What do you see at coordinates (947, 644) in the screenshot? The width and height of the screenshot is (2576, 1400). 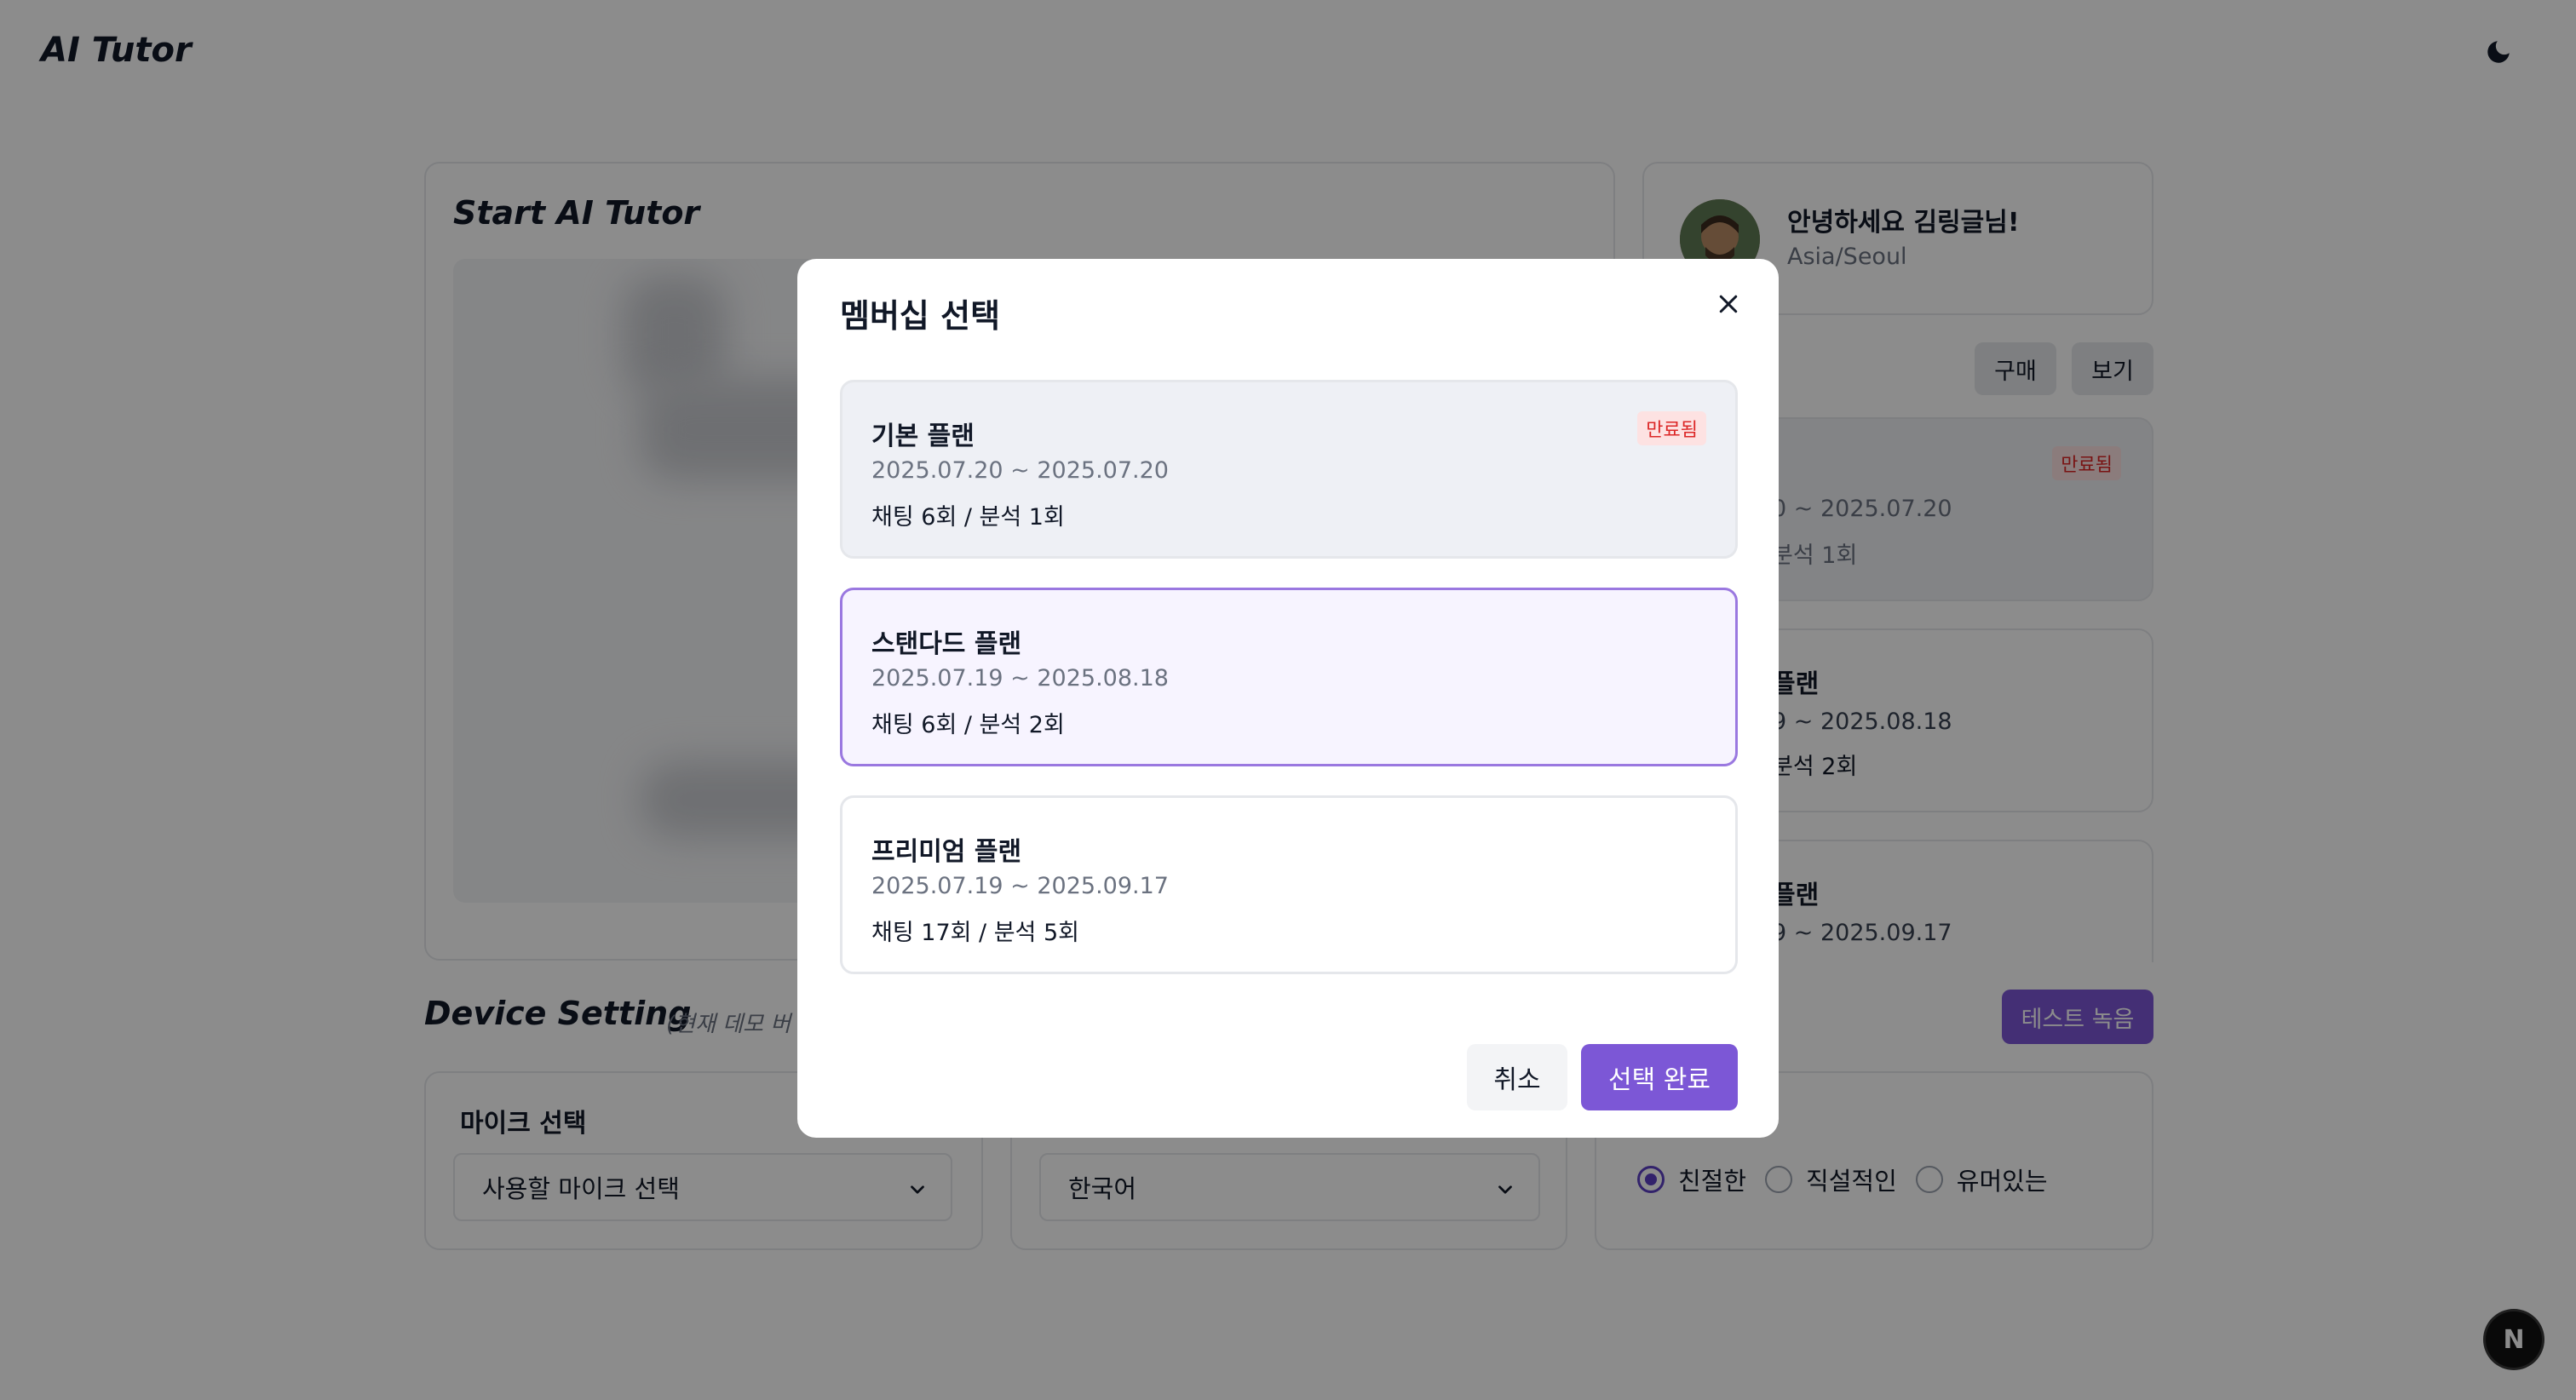 I see `plan-name: 스탠다드 플랜` at bounding box center [947, 644].